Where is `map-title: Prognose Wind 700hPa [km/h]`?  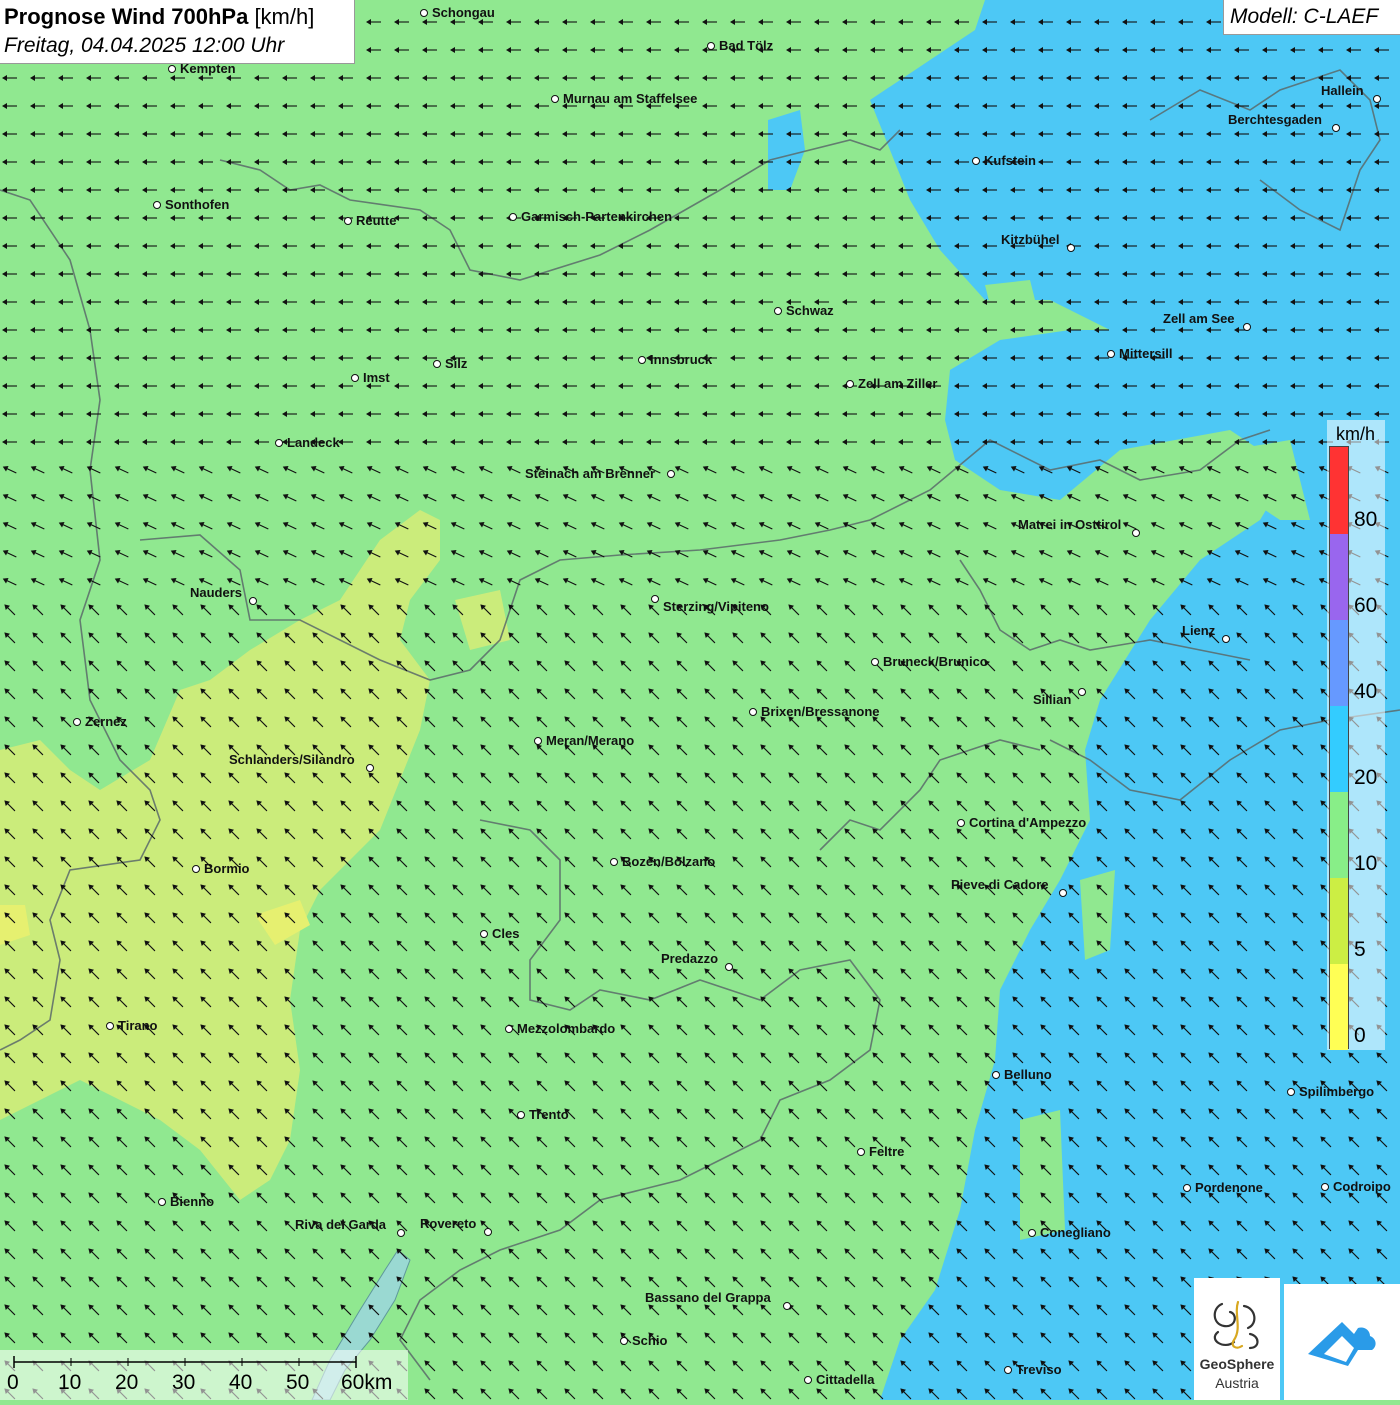
map-title: Prognose Wind 700hPa [km/h] is located at coordinates (159, 17).